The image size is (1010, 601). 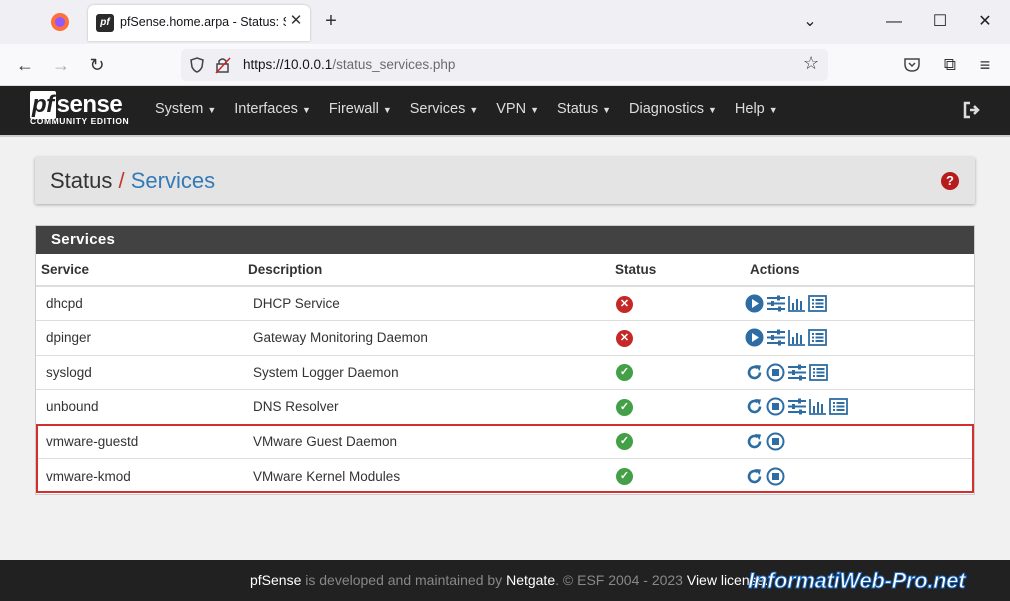 I want to click on x-circle-icon: ✕, so click(x=624, y=304).